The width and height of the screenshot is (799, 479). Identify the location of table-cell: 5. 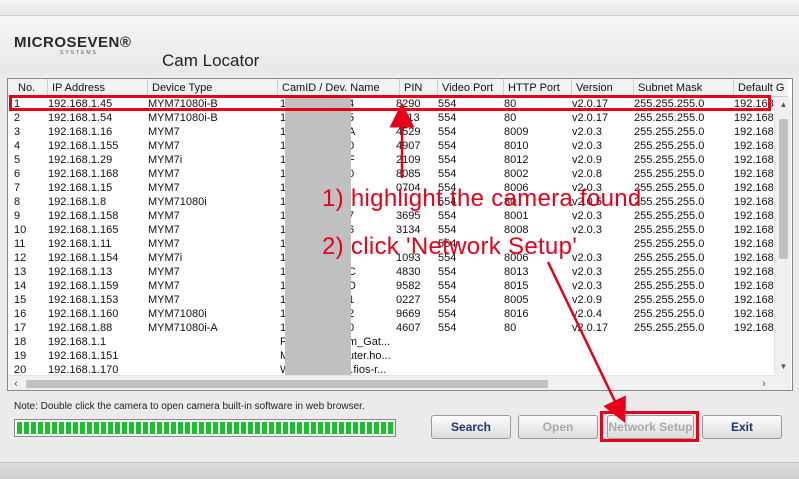
(17, 160).